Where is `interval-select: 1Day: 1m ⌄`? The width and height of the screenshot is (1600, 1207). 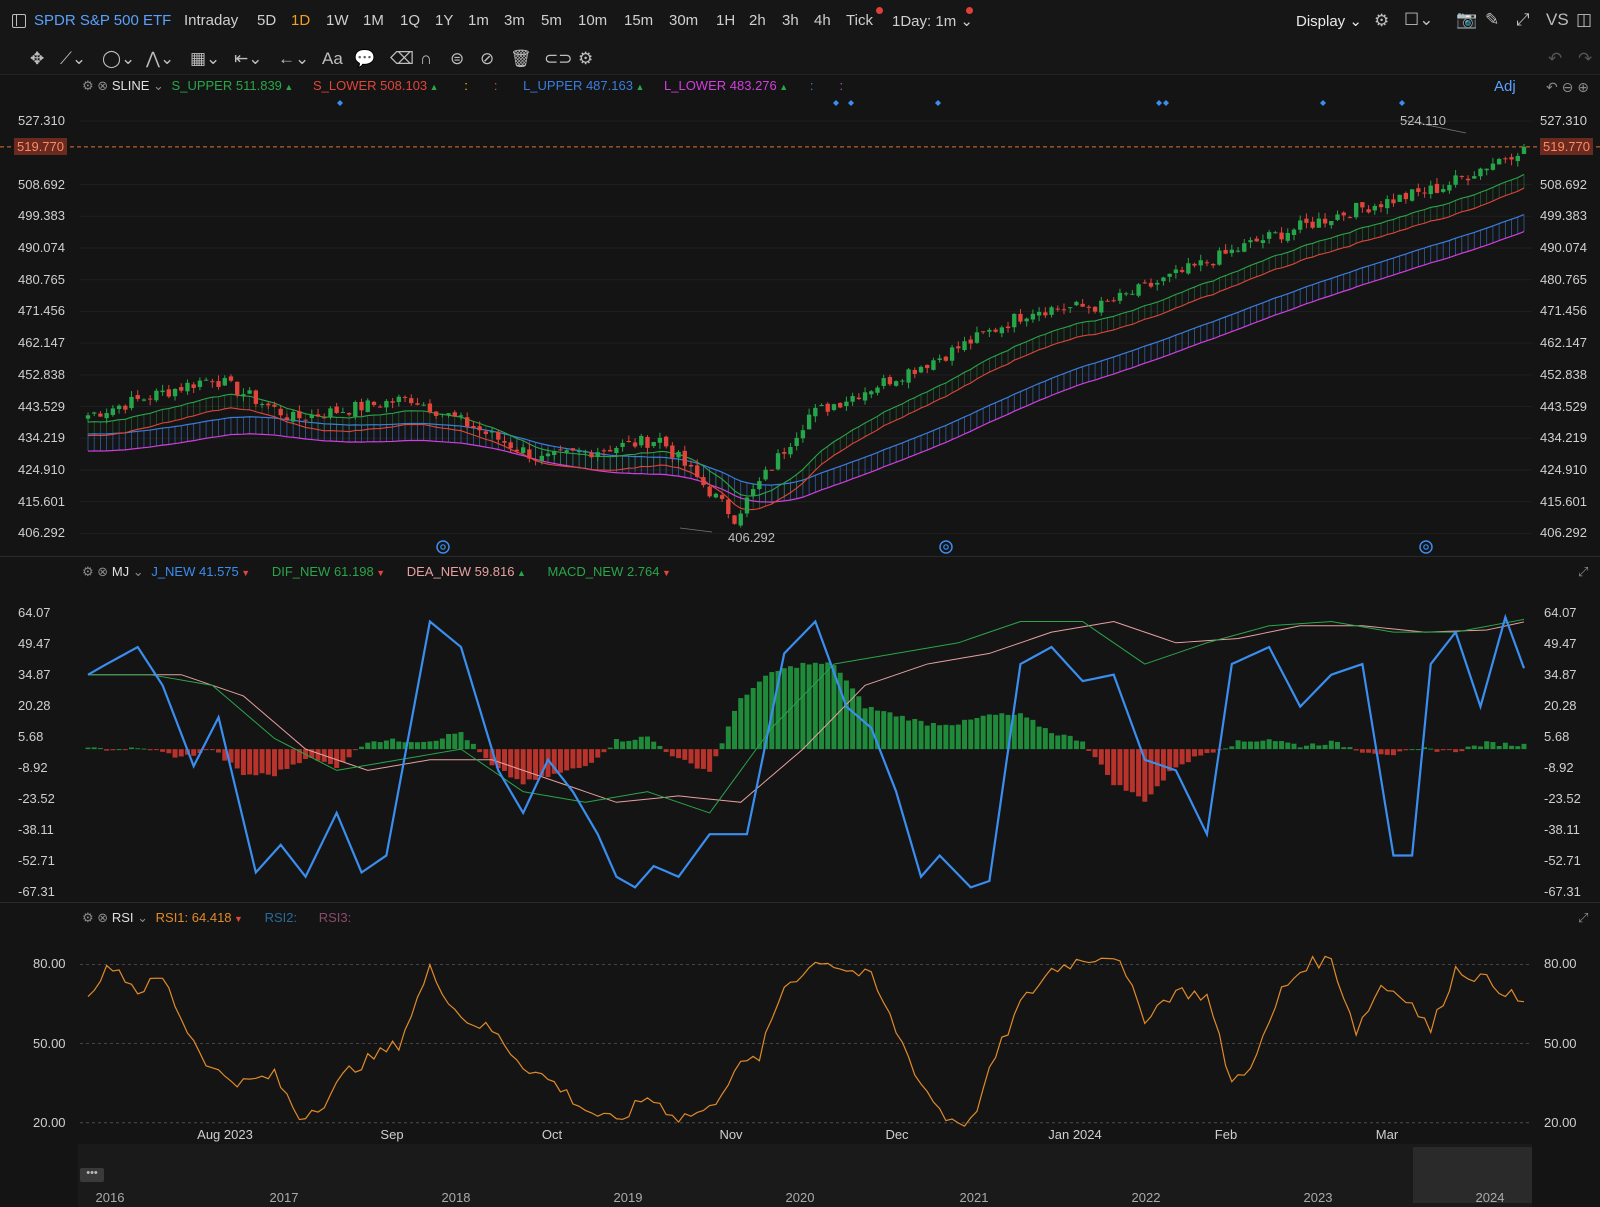
interval-select: 1Day: 1m ⌄ is located at coordinates (932, 21).